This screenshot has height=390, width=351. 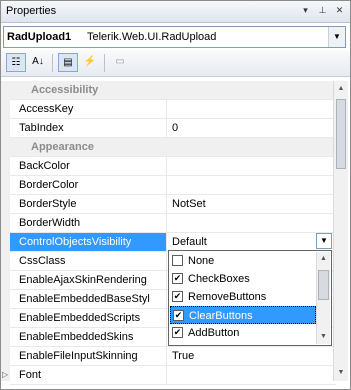 What do you see at coordinates (88, 223) in the screenshot?
I see `property-name: BorderWidth` at bounding box center [88, 223].